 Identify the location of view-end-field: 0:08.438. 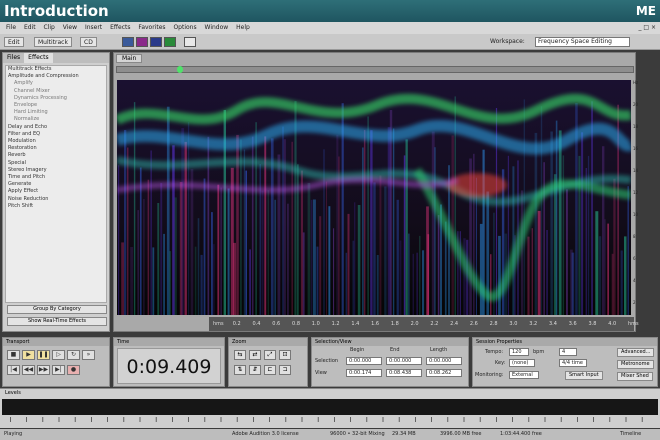
(404, 373).